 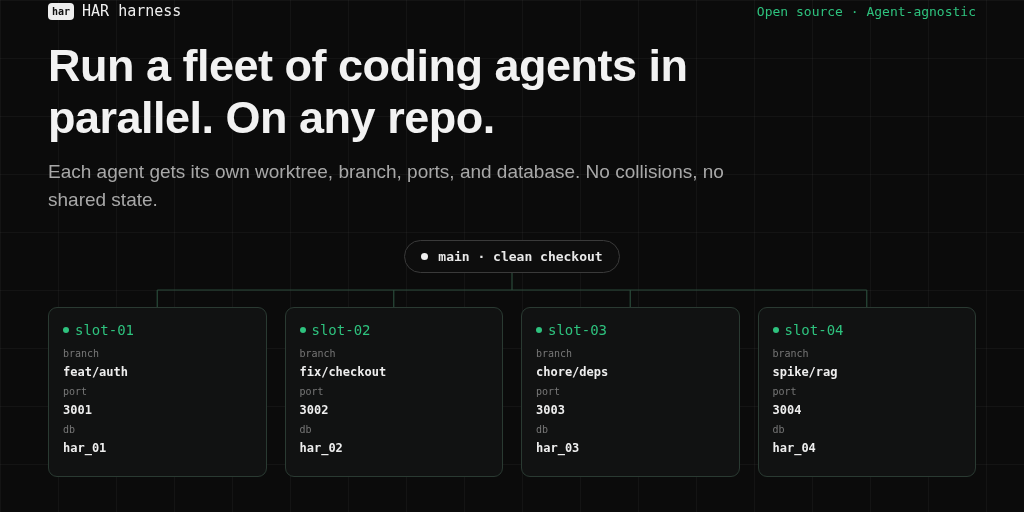 I want to click on field-value: 3002, so click(x=314, y=410).